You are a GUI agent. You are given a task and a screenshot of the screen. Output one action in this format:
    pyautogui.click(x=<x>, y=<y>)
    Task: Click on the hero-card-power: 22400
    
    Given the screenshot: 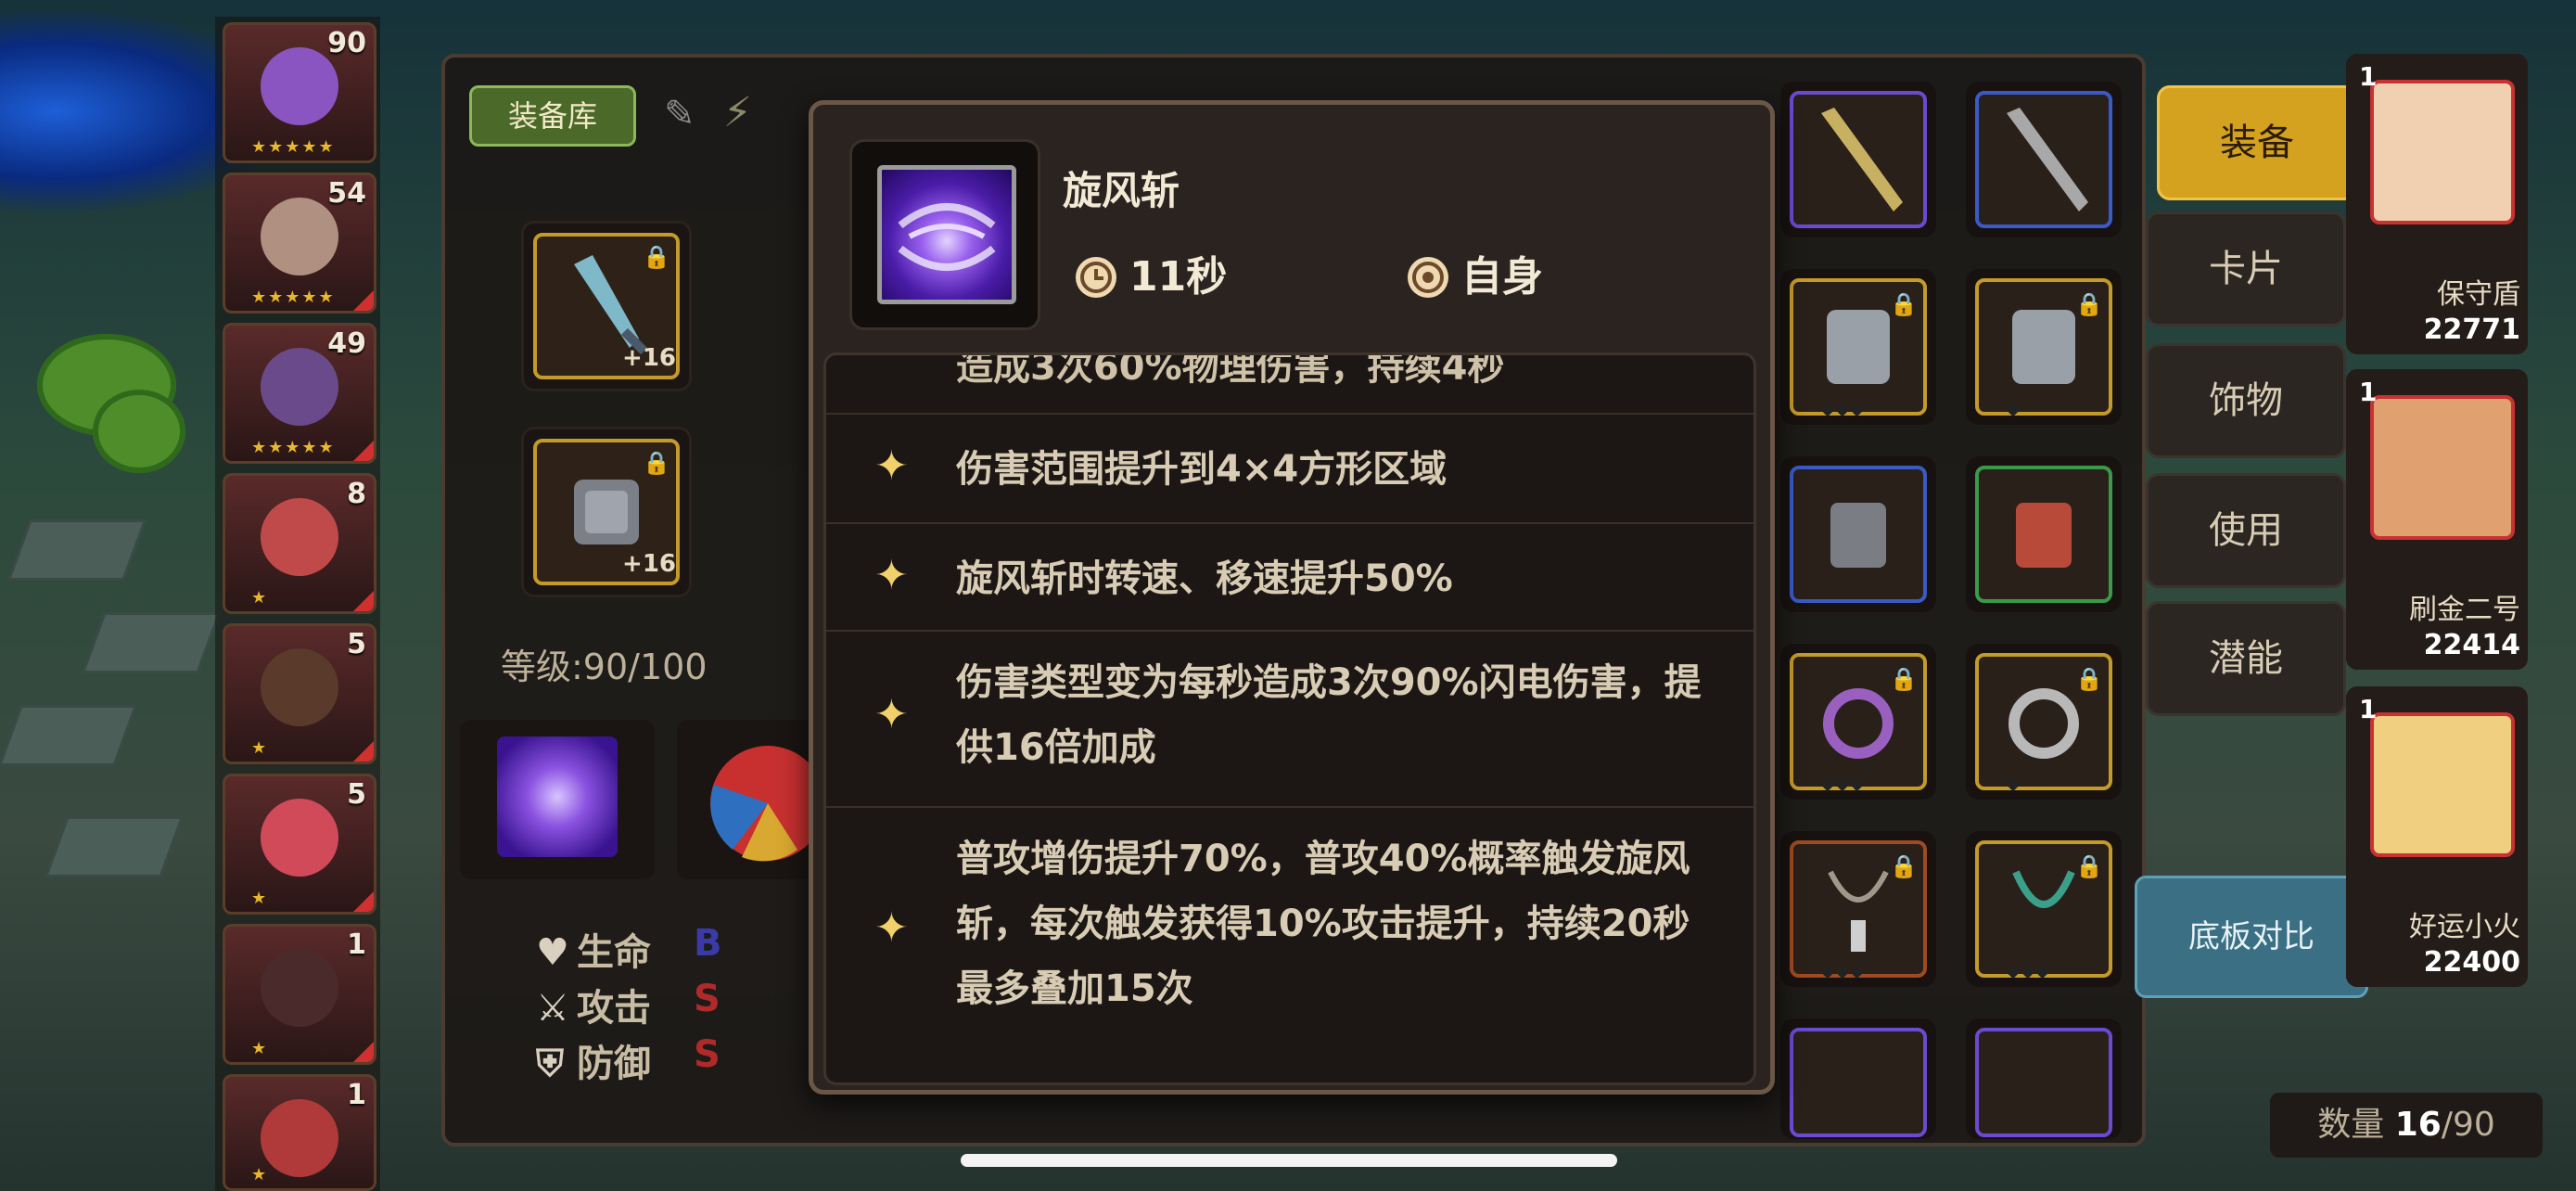 What is the action you would take?
    pyautogui.click(x=2472, y=962)
    